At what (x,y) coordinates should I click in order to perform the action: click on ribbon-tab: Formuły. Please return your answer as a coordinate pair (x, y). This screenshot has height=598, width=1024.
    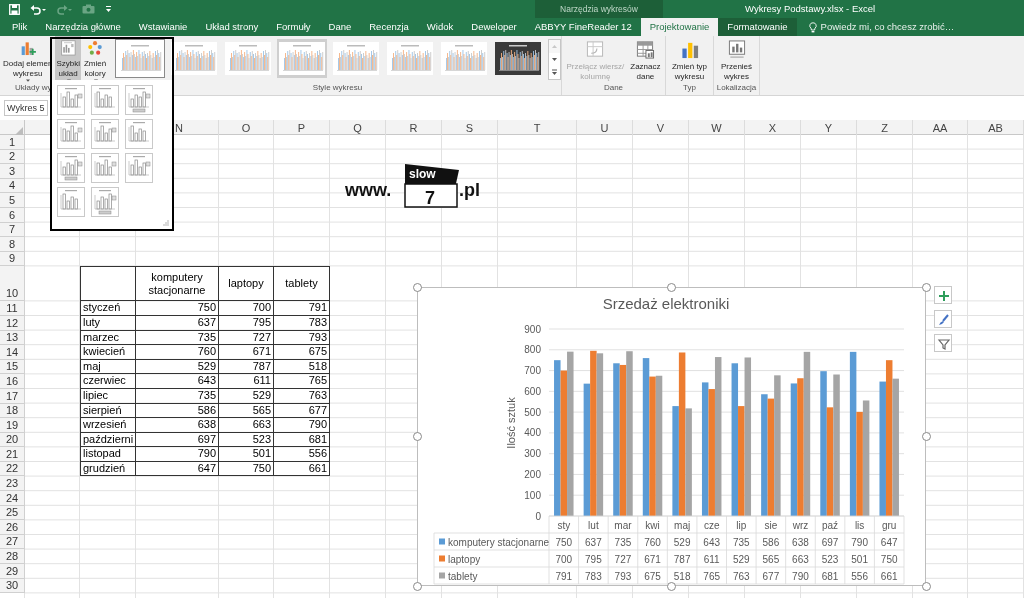
    Looking at the image, I should click on (293, 27).